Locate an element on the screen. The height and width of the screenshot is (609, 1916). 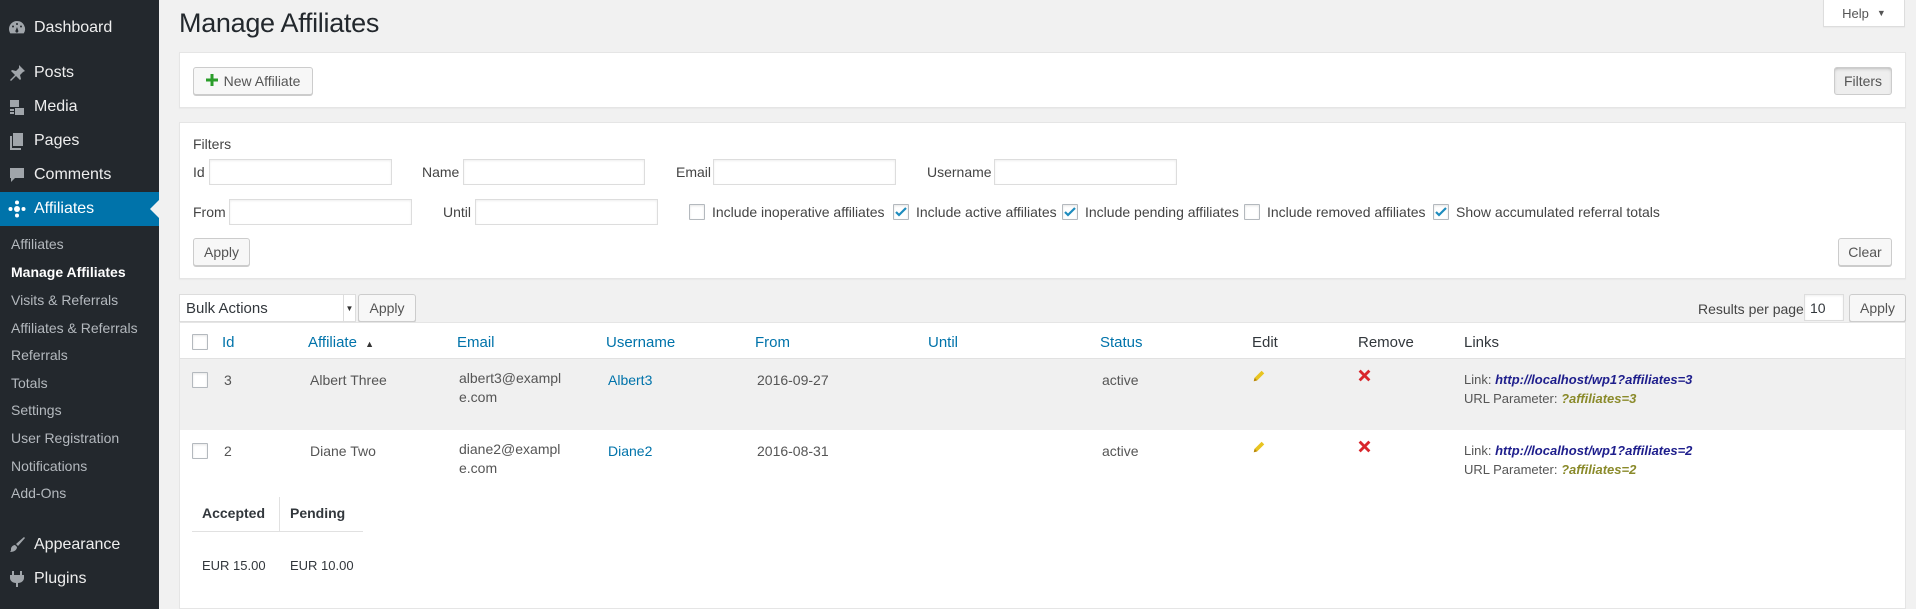
submenu-totals: Totals is located at coordinates (29, 383).